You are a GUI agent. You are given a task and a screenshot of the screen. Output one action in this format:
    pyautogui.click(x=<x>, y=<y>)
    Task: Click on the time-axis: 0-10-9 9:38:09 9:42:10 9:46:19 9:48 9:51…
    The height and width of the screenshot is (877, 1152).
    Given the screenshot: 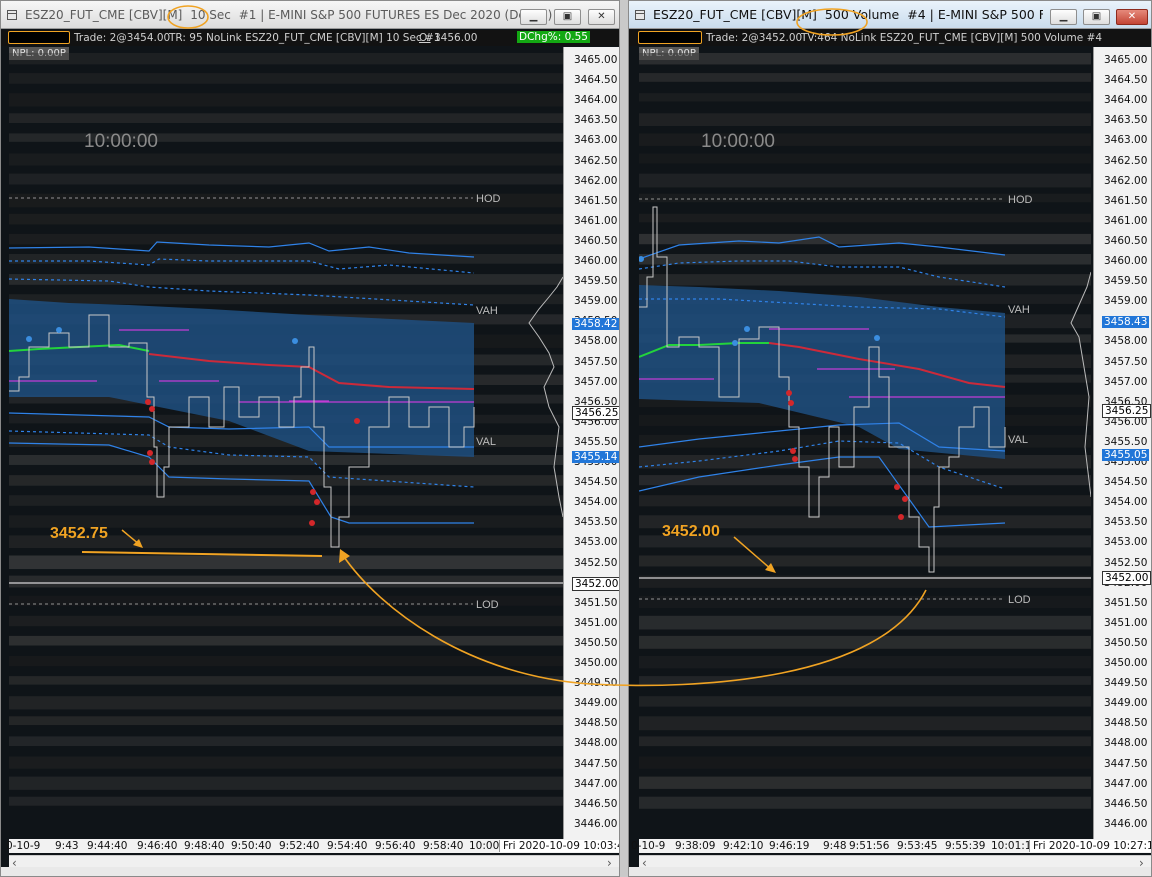 What is the action you would take?
    pyautogui.click(x=891, y=846)
    